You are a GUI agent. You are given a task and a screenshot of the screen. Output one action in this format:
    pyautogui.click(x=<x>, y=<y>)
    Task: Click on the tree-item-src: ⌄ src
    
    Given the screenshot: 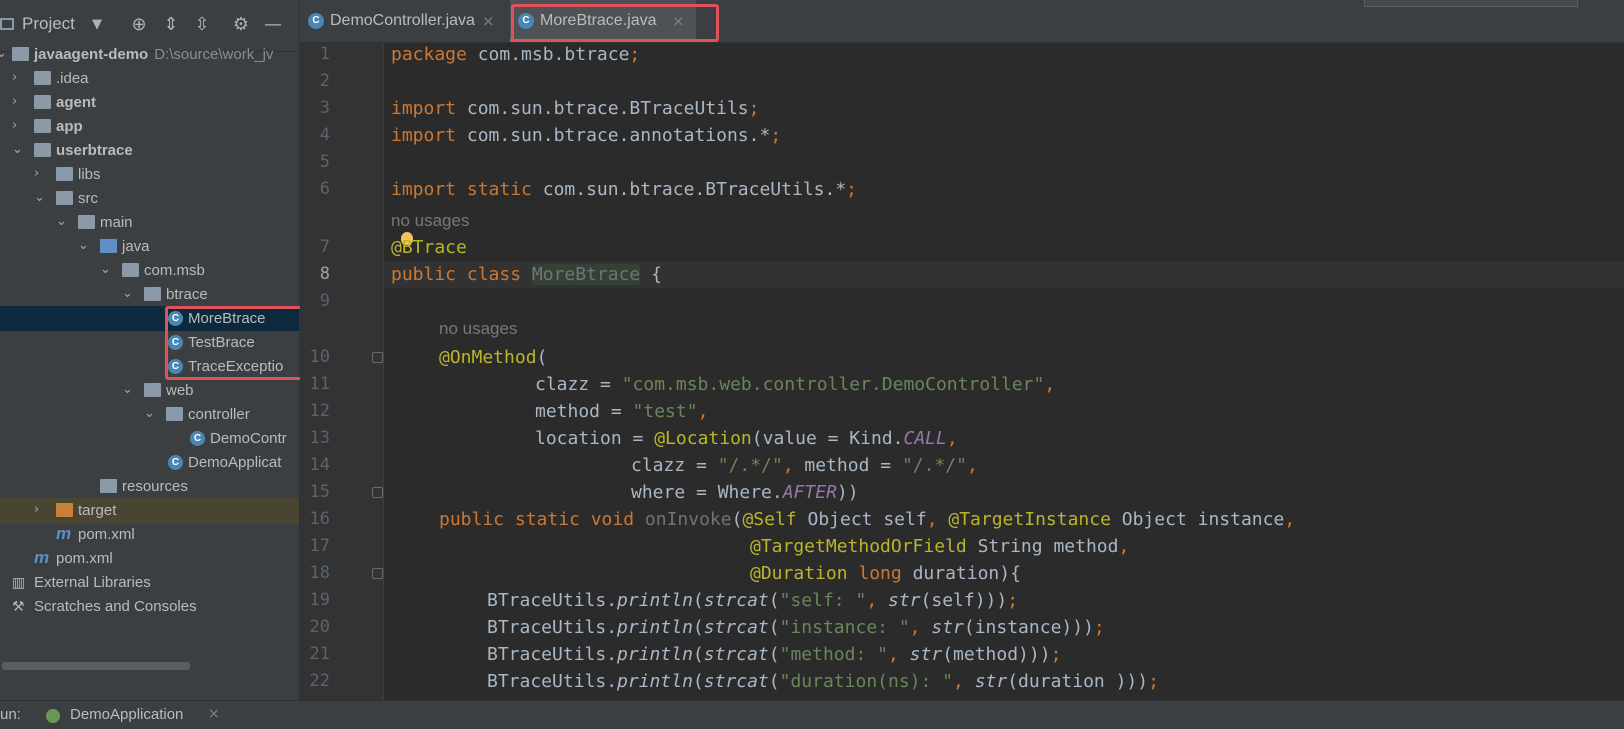 What is the action you would take?
    pyautogui.click(x=149, y=198)
    